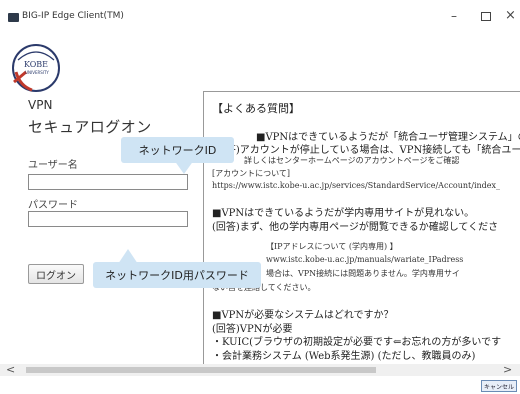  Describe the element at coordinates (10, 369) in the screenshot. I see `scroll-left-icon: <` at that location.